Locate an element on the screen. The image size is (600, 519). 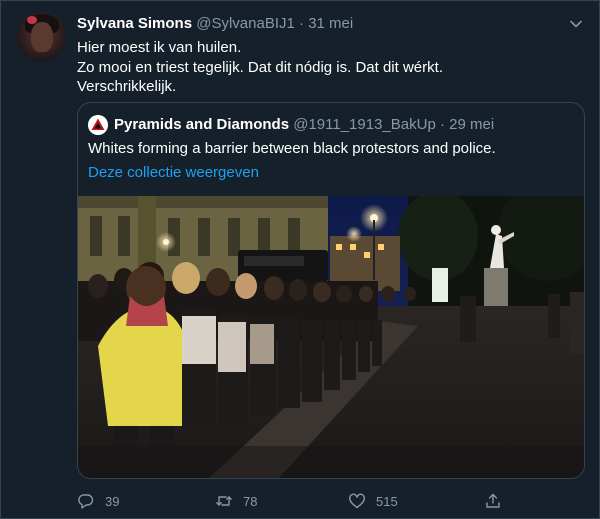
tweet-date: 31 mei is located at coordinates (330, 23).